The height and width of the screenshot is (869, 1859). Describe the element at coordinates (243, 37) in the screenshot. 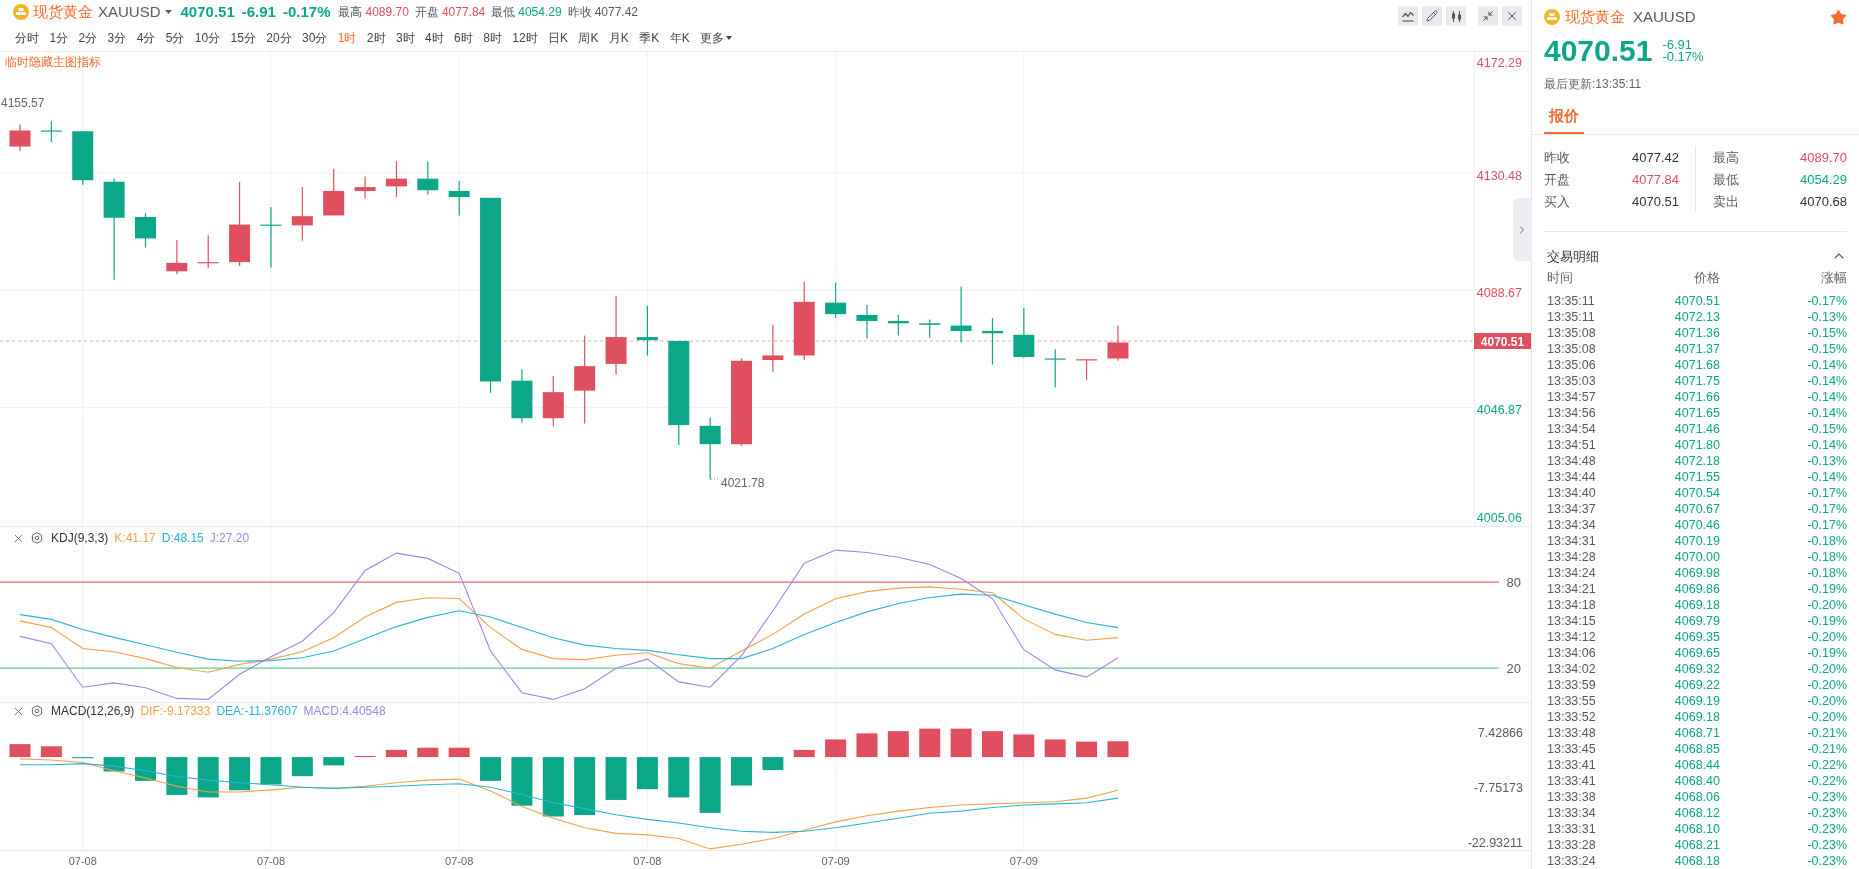

I see `period-tab: 15分` at that location.